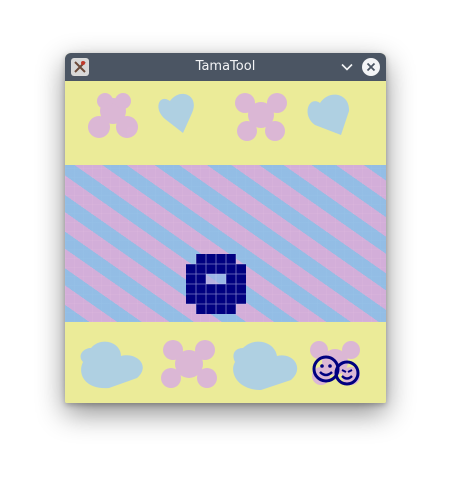 This screenshot has height=480, width=451. I want to click on minimize-button, so click(347, 67).